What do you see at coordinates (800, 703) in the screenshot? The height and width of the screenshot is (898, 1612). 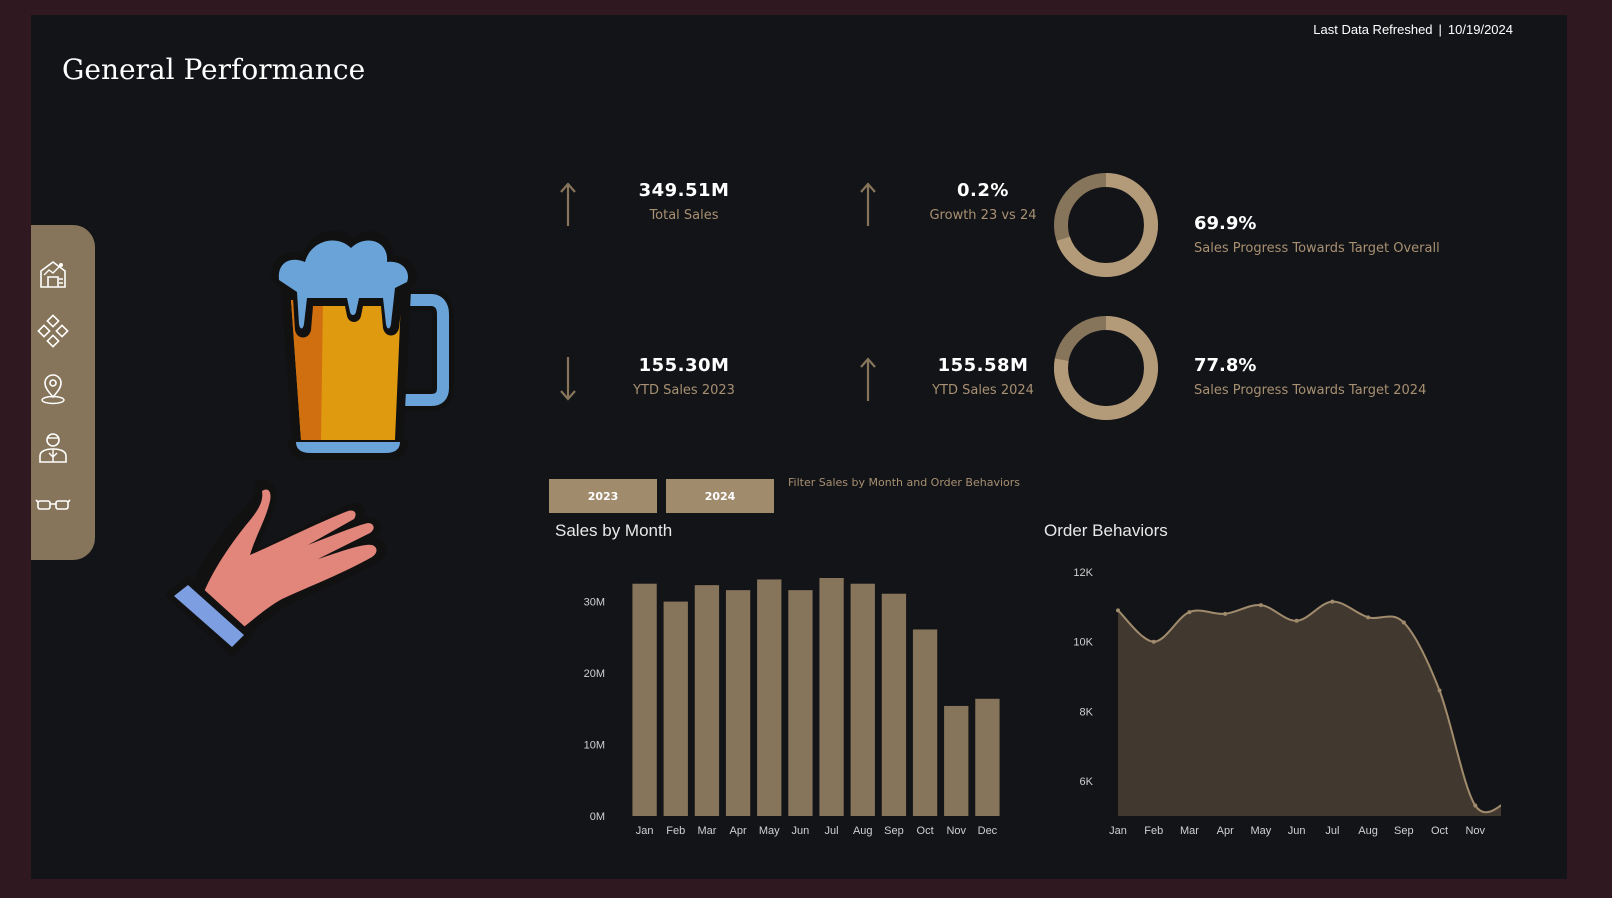 I see `bar-jun` at bounding box center [800, 703].